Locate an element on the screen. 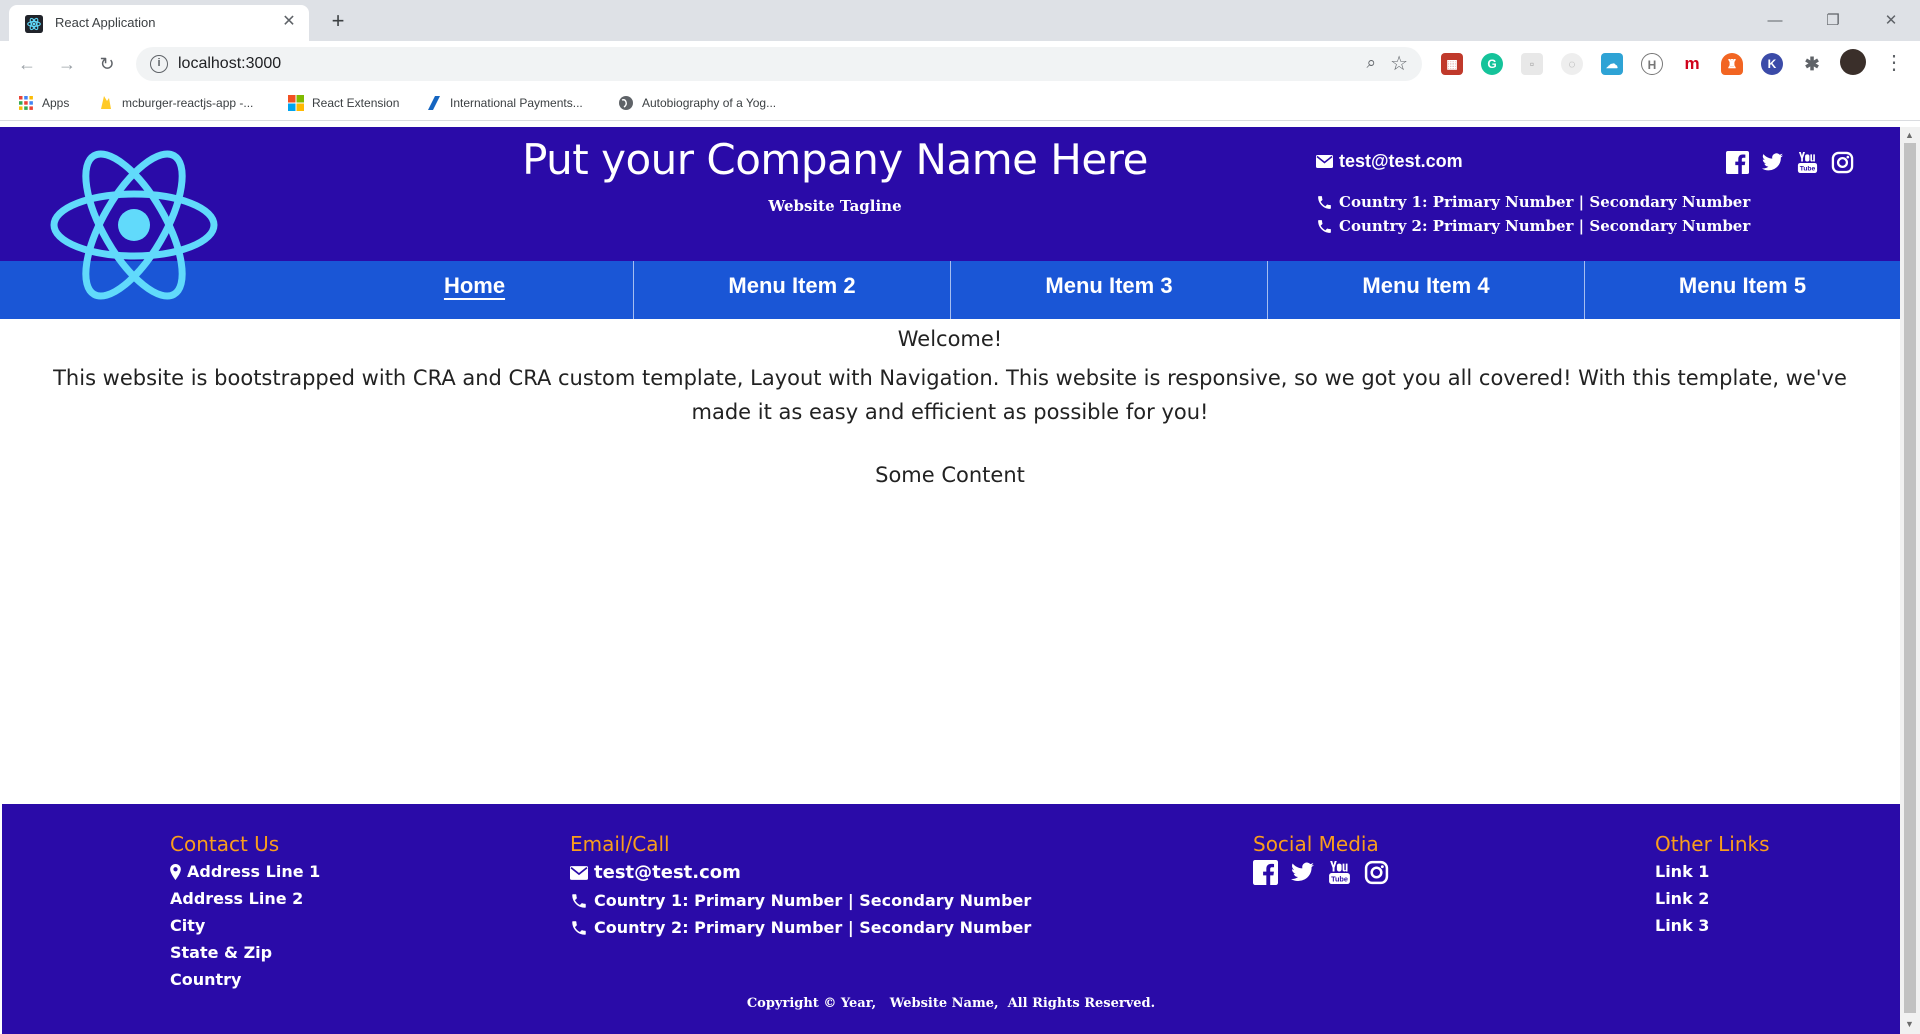  extension-icon: H is located at coordinates (1652, 64).